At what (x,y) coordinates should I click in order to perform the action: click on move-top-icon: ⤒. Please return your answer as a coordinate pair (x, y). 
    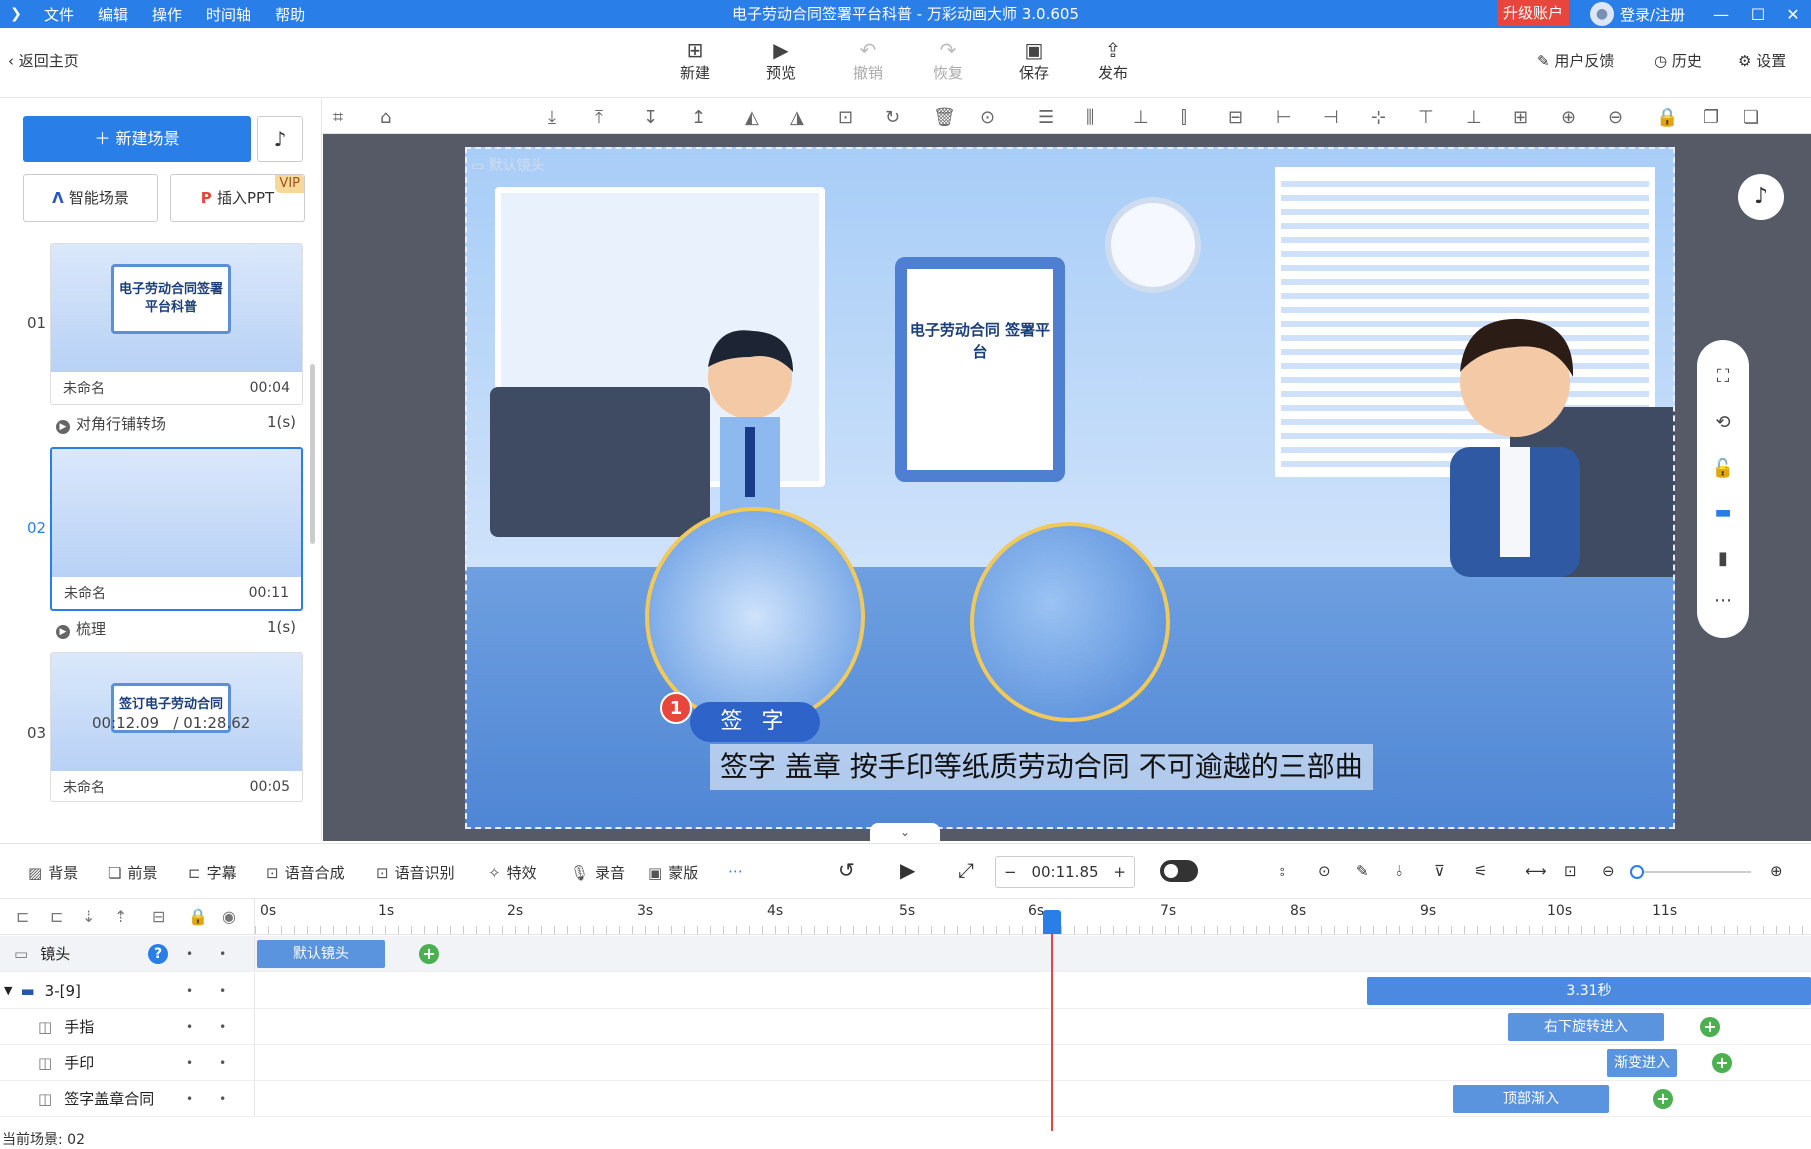
    Looking at the image, I should click on (599, 117).